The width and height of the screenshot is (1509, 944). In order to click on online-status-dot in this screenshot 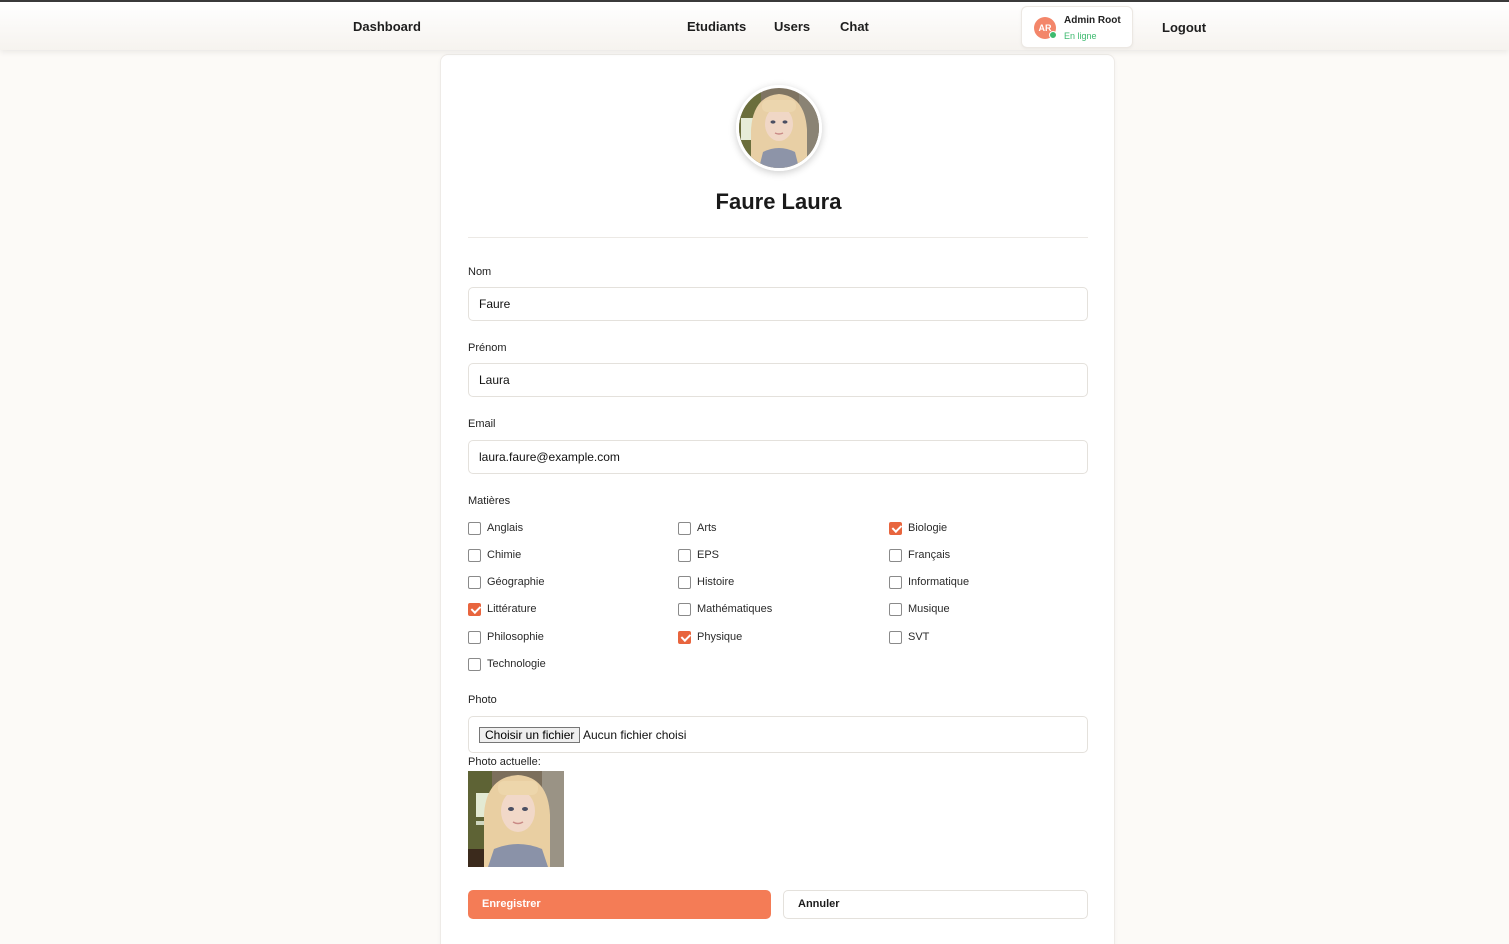, I will do `click(1053, 35)`.